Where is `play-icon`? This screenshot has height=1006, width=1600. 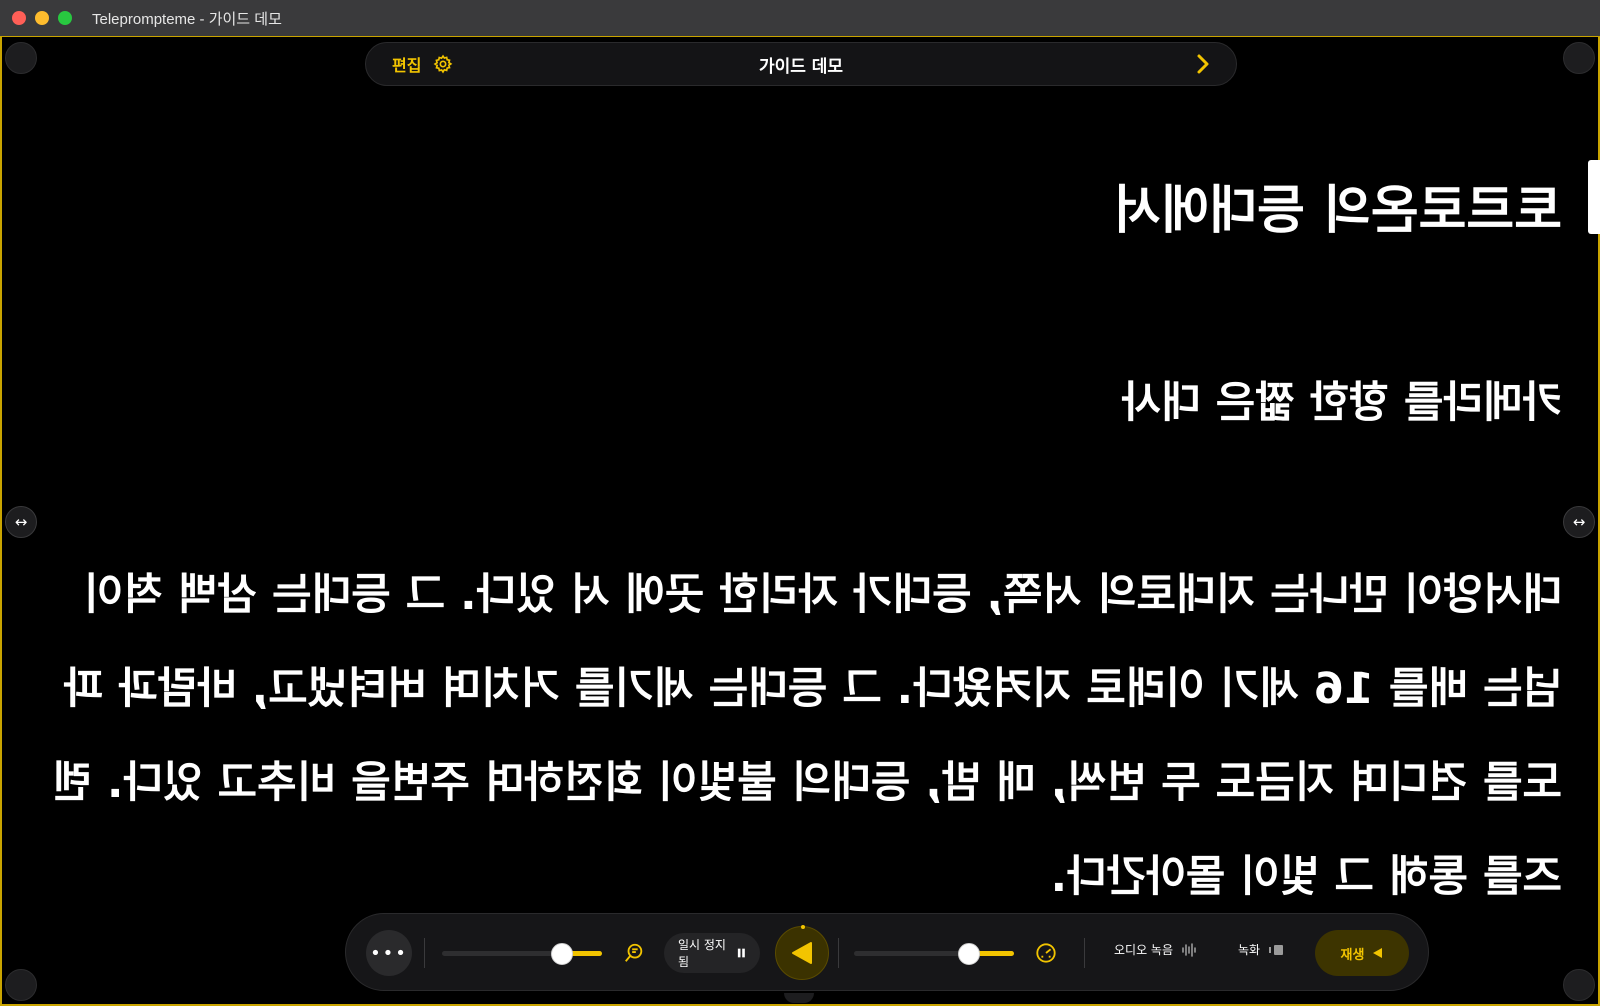 play-icon is located at coordinates (1378, 953).